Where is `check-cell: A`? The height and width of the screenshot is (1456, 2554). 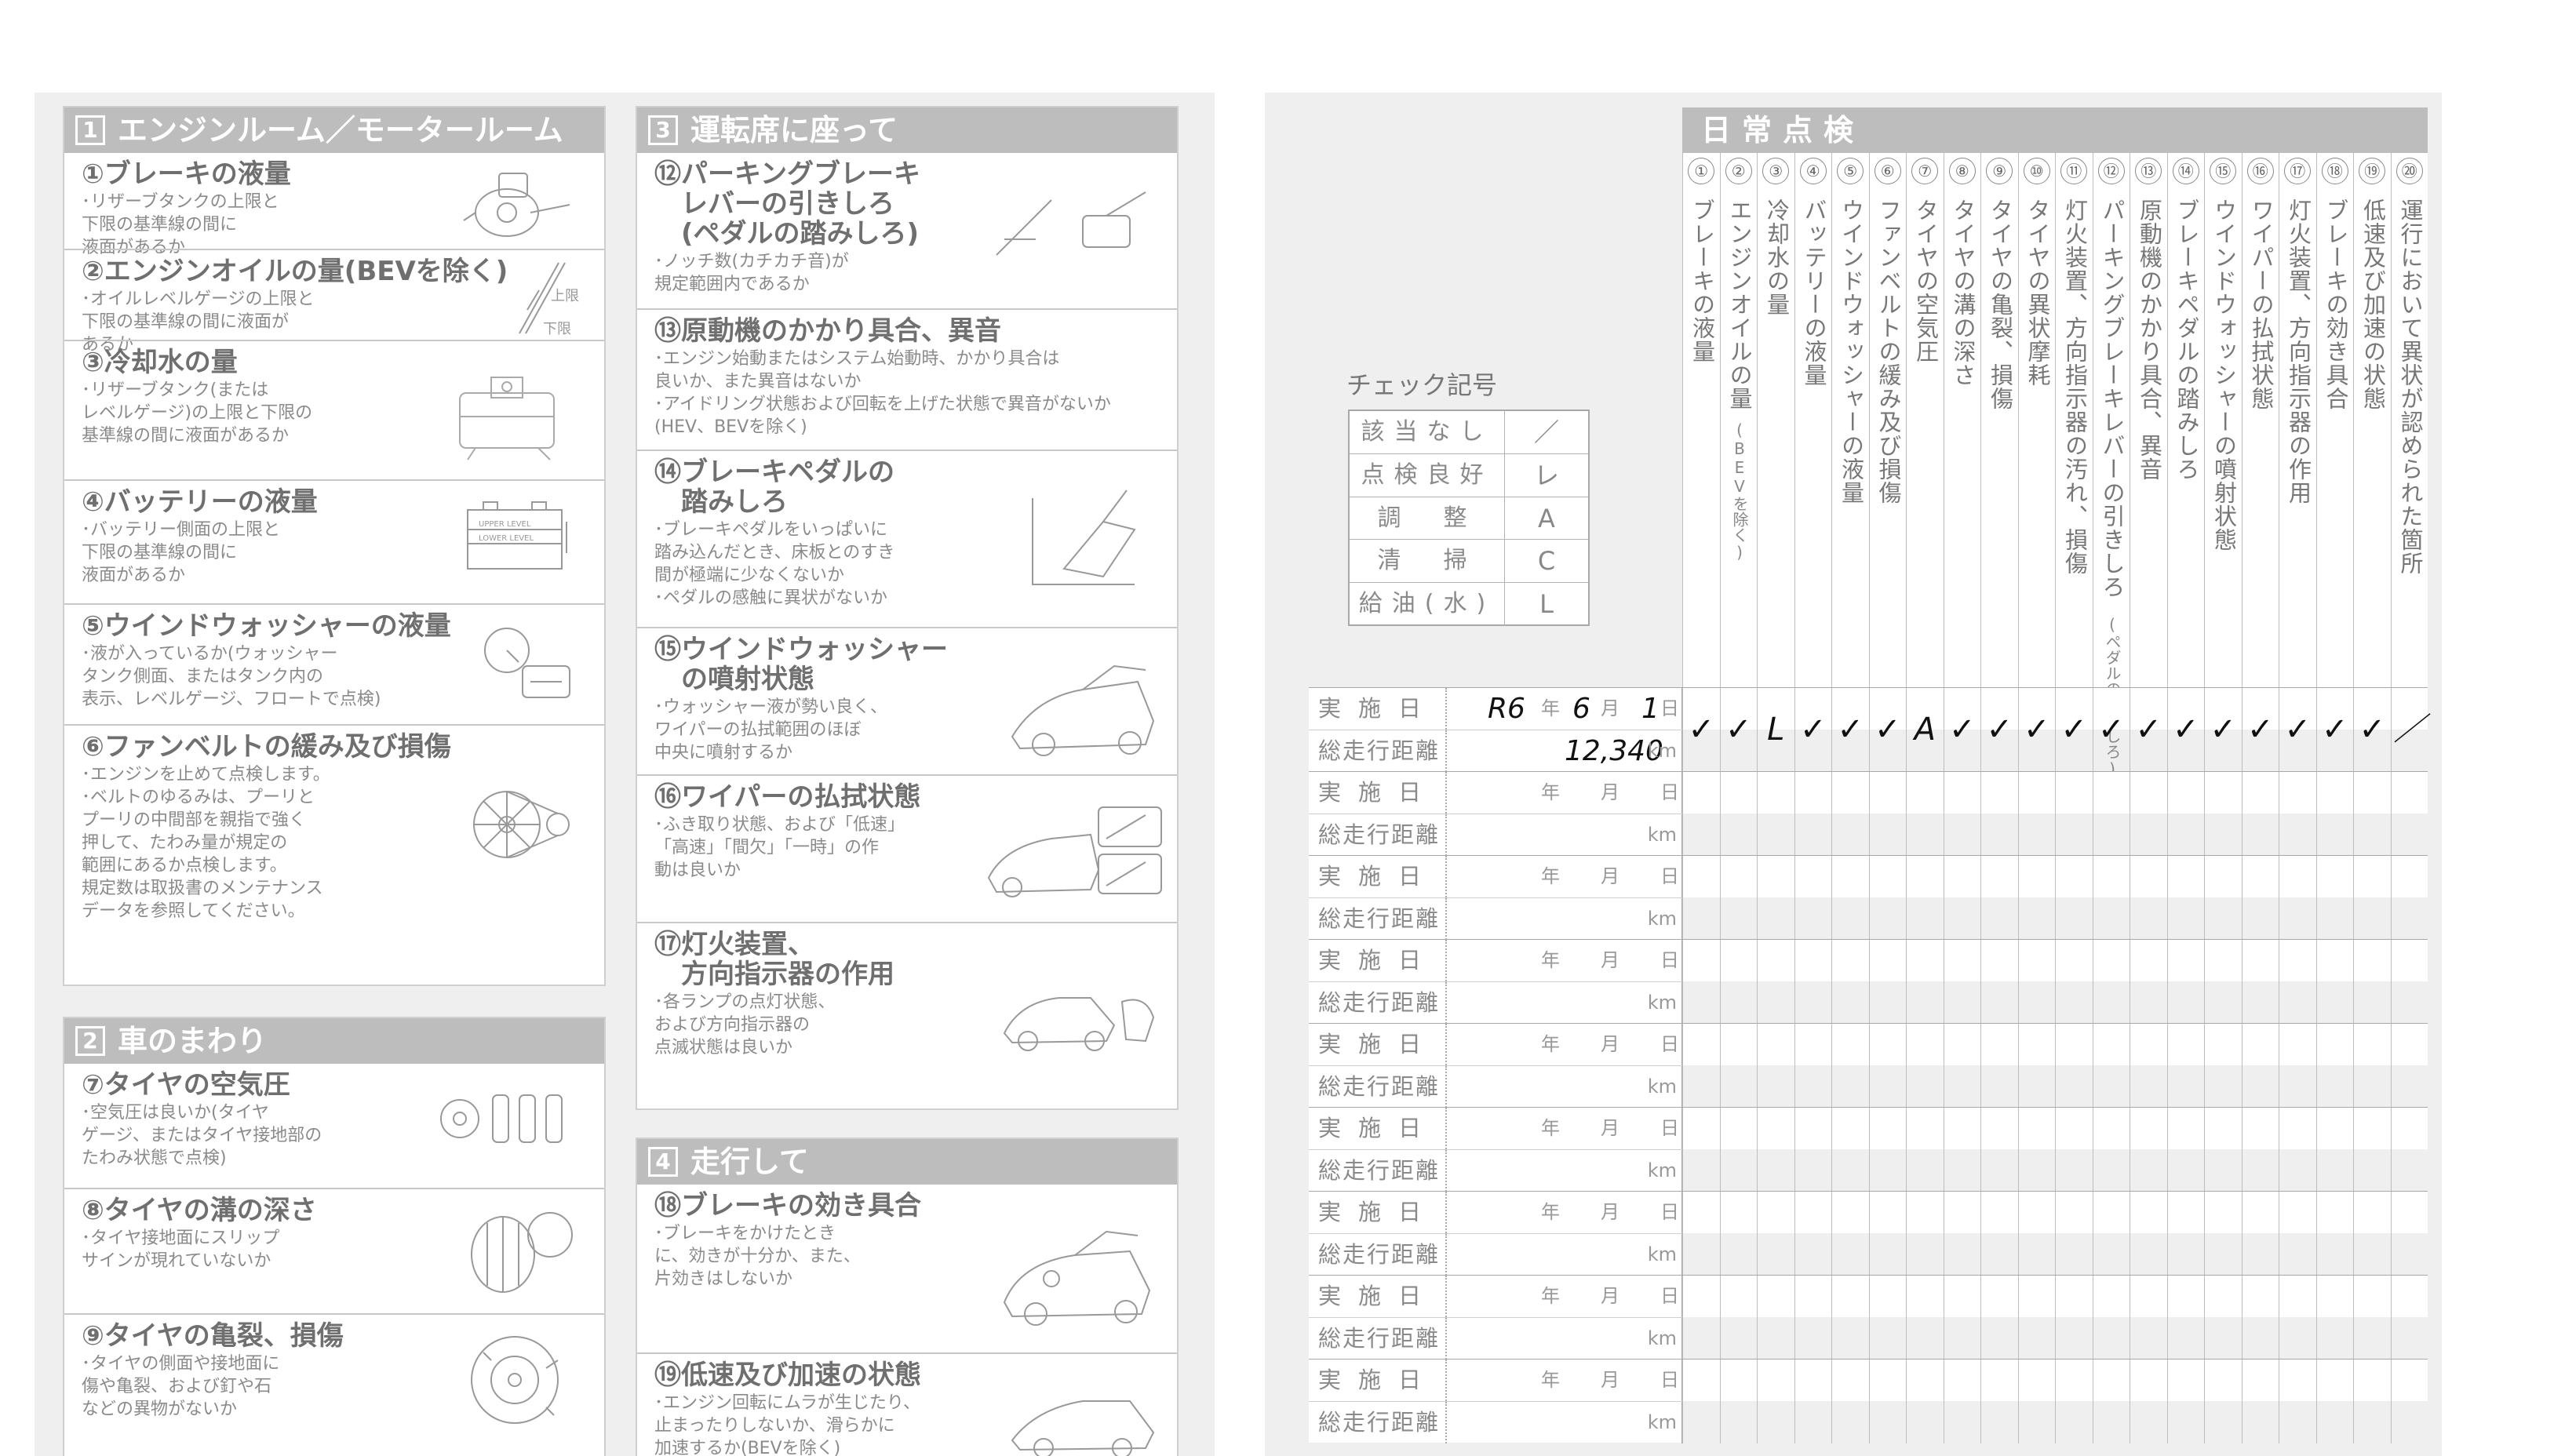
check-cell: A is located at coordinates (1925, 730).